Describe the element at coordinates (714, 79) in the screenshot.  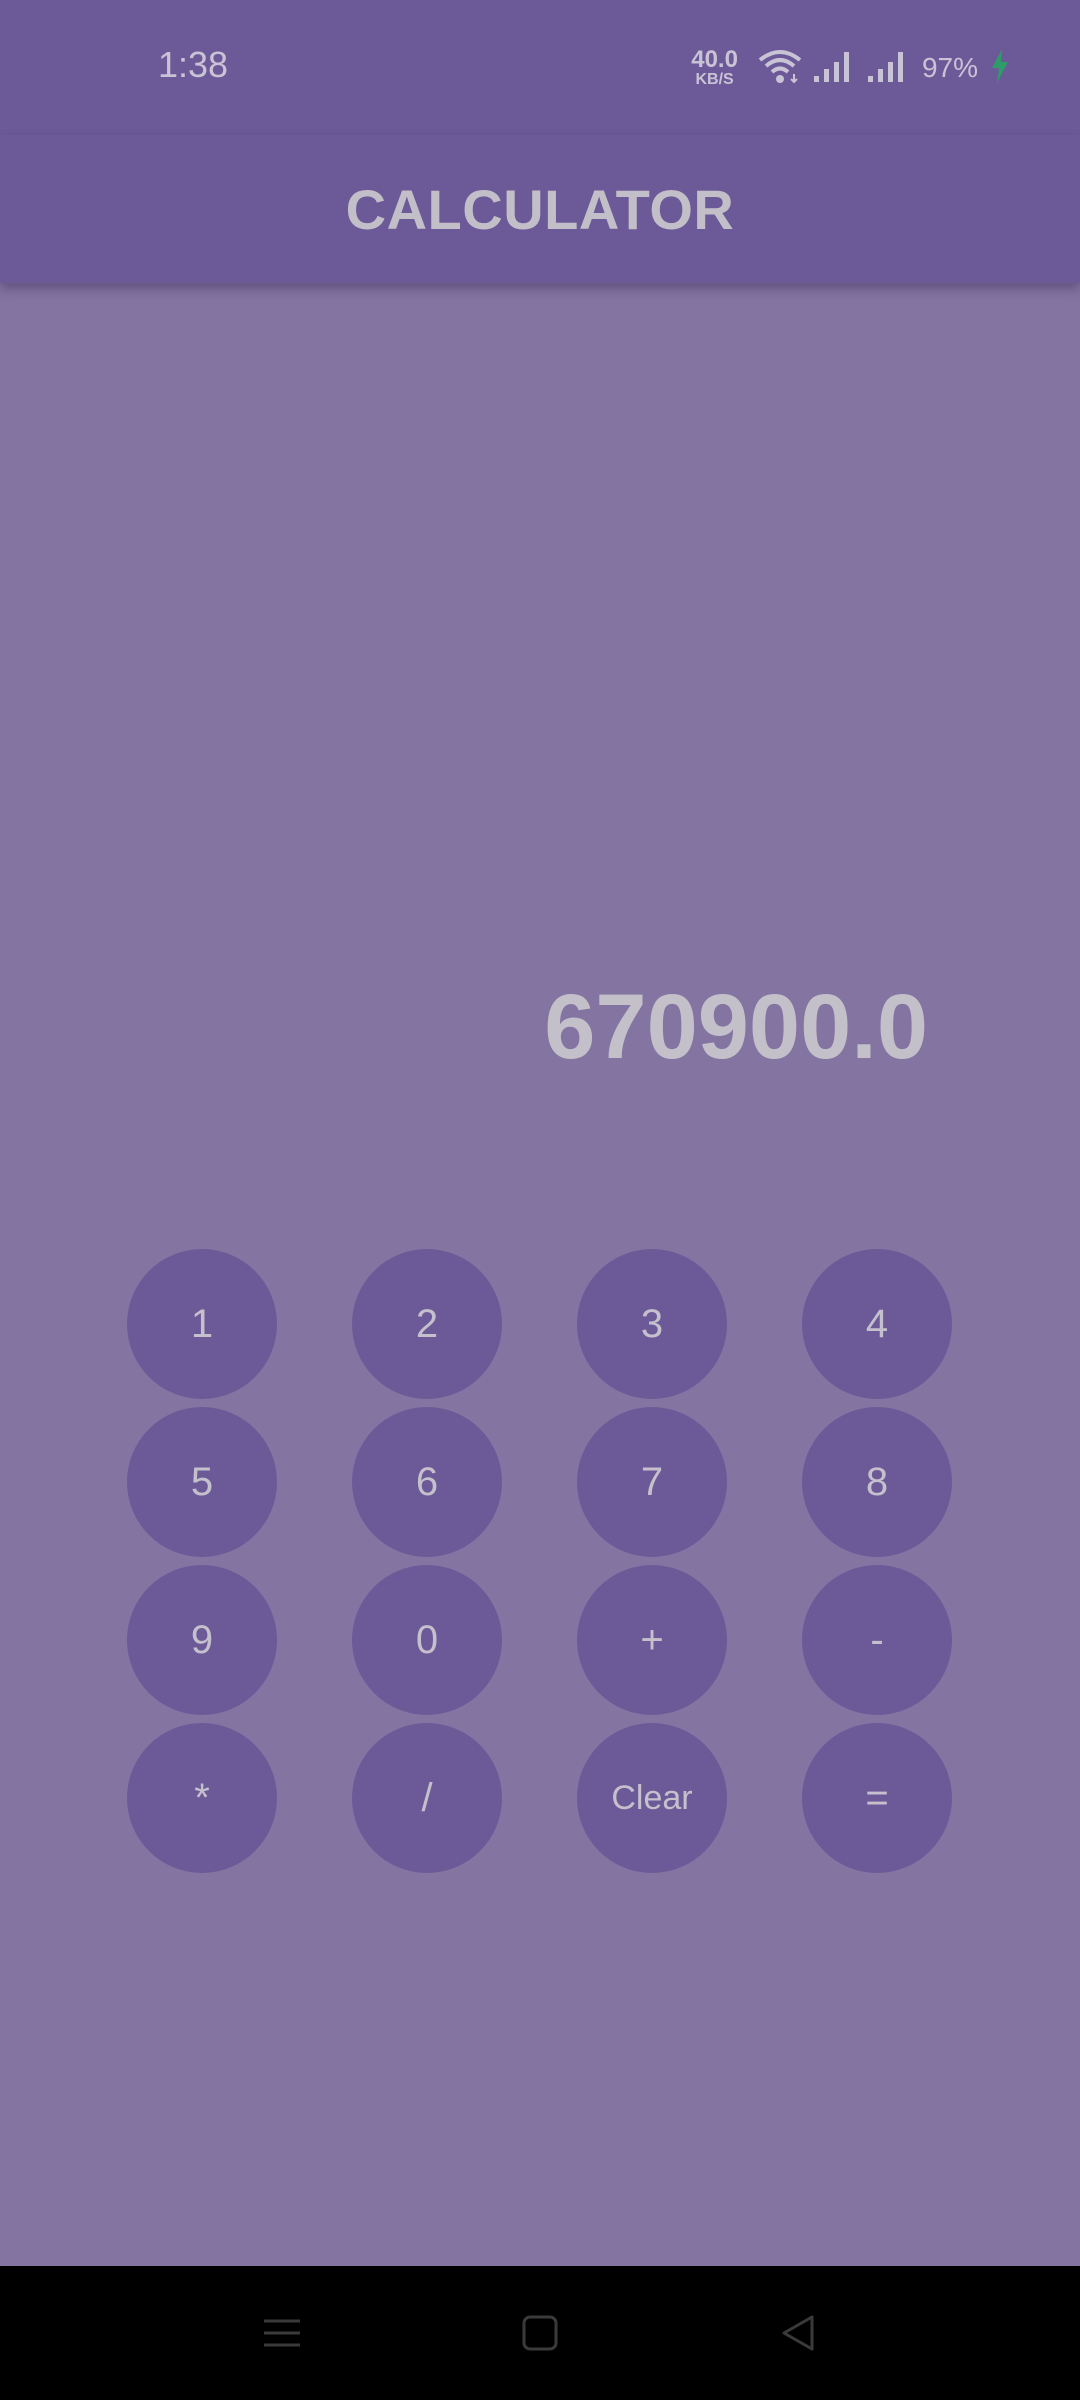
I see `network-speed-unit: KB/S` at that location.